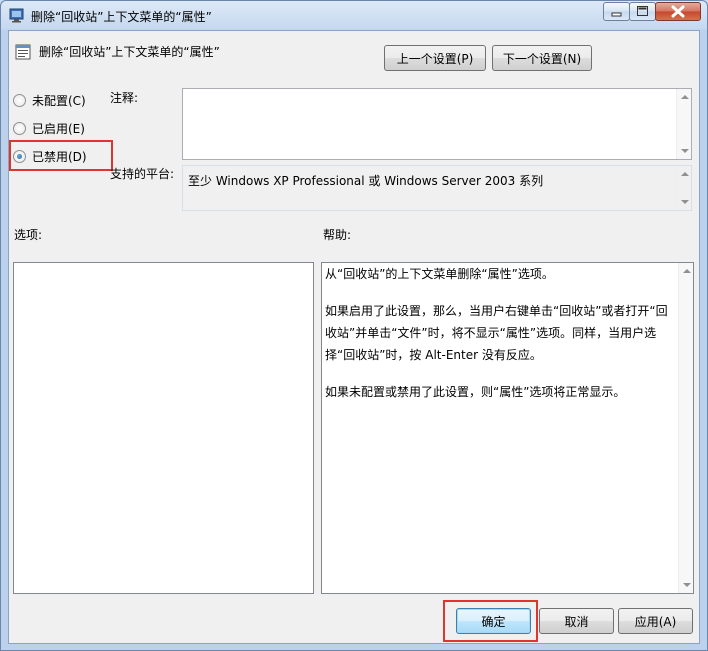 The width and height of the screenshot is (708, 651). I want to click on help-label: 帮助:, so click(337, 235).